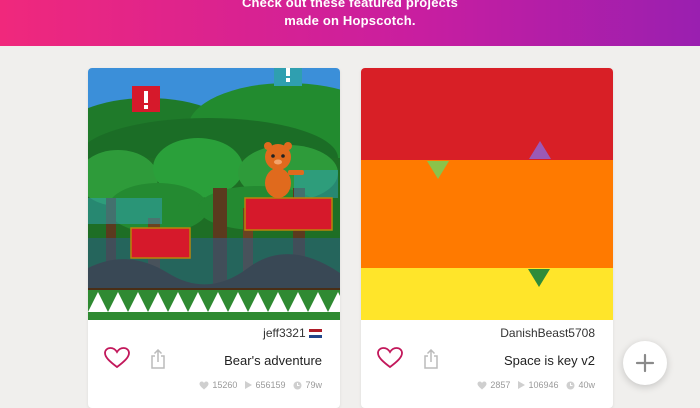  I want to click on plays-stat: 656159, so click(265, 385).